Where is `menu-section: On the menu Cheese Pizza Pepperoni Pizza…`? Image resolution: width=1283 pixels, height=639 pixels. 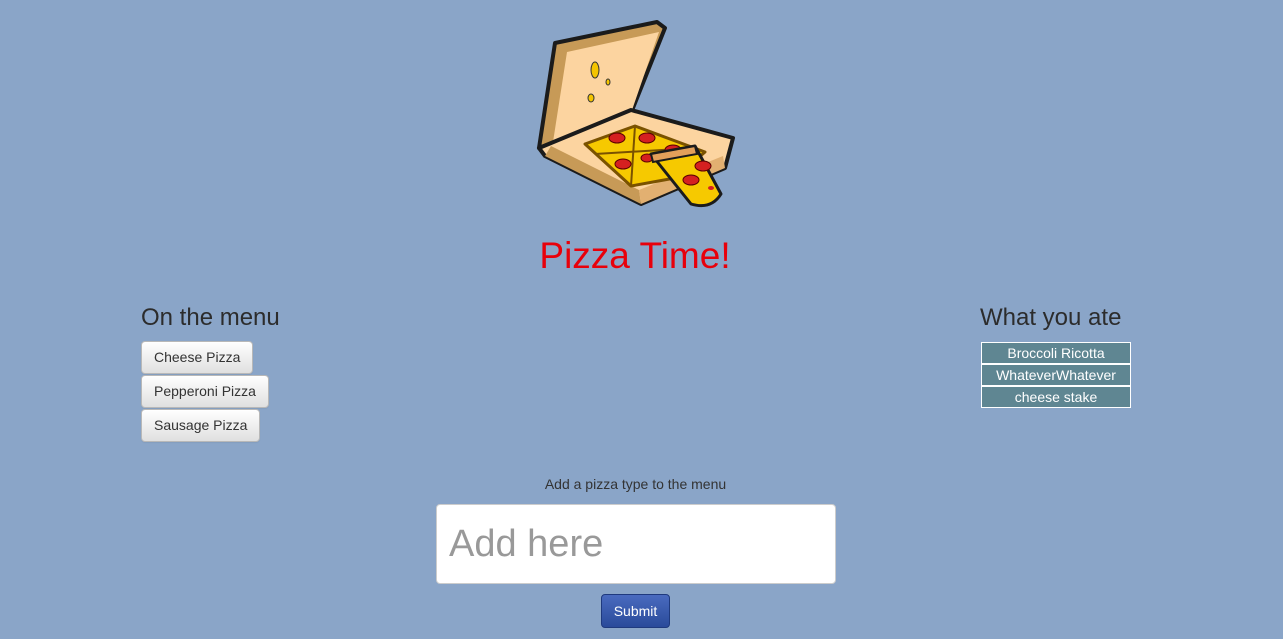 menu-section: On the menu Cheese Pizza Pepperoni Pizza… is located at coordinates (210, 373).